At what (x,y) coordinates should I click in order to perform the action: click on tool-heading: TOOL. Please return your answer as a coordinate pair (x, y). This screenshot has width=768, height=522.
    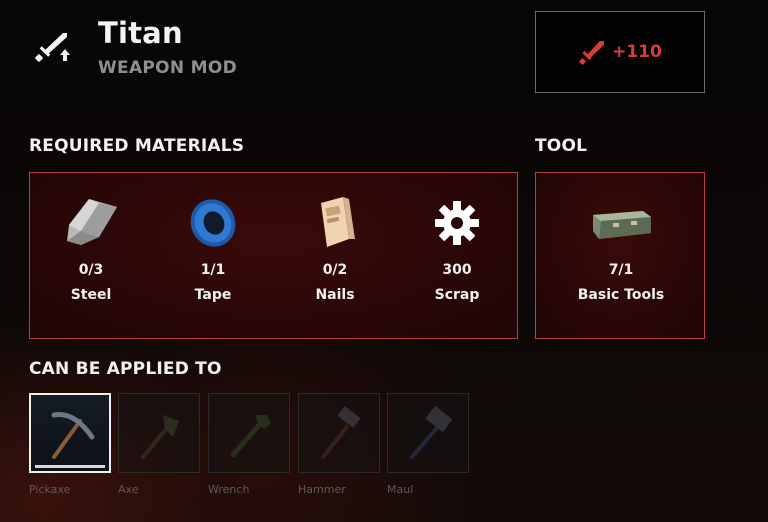
    Looking at the image, I should click on (561, 146).